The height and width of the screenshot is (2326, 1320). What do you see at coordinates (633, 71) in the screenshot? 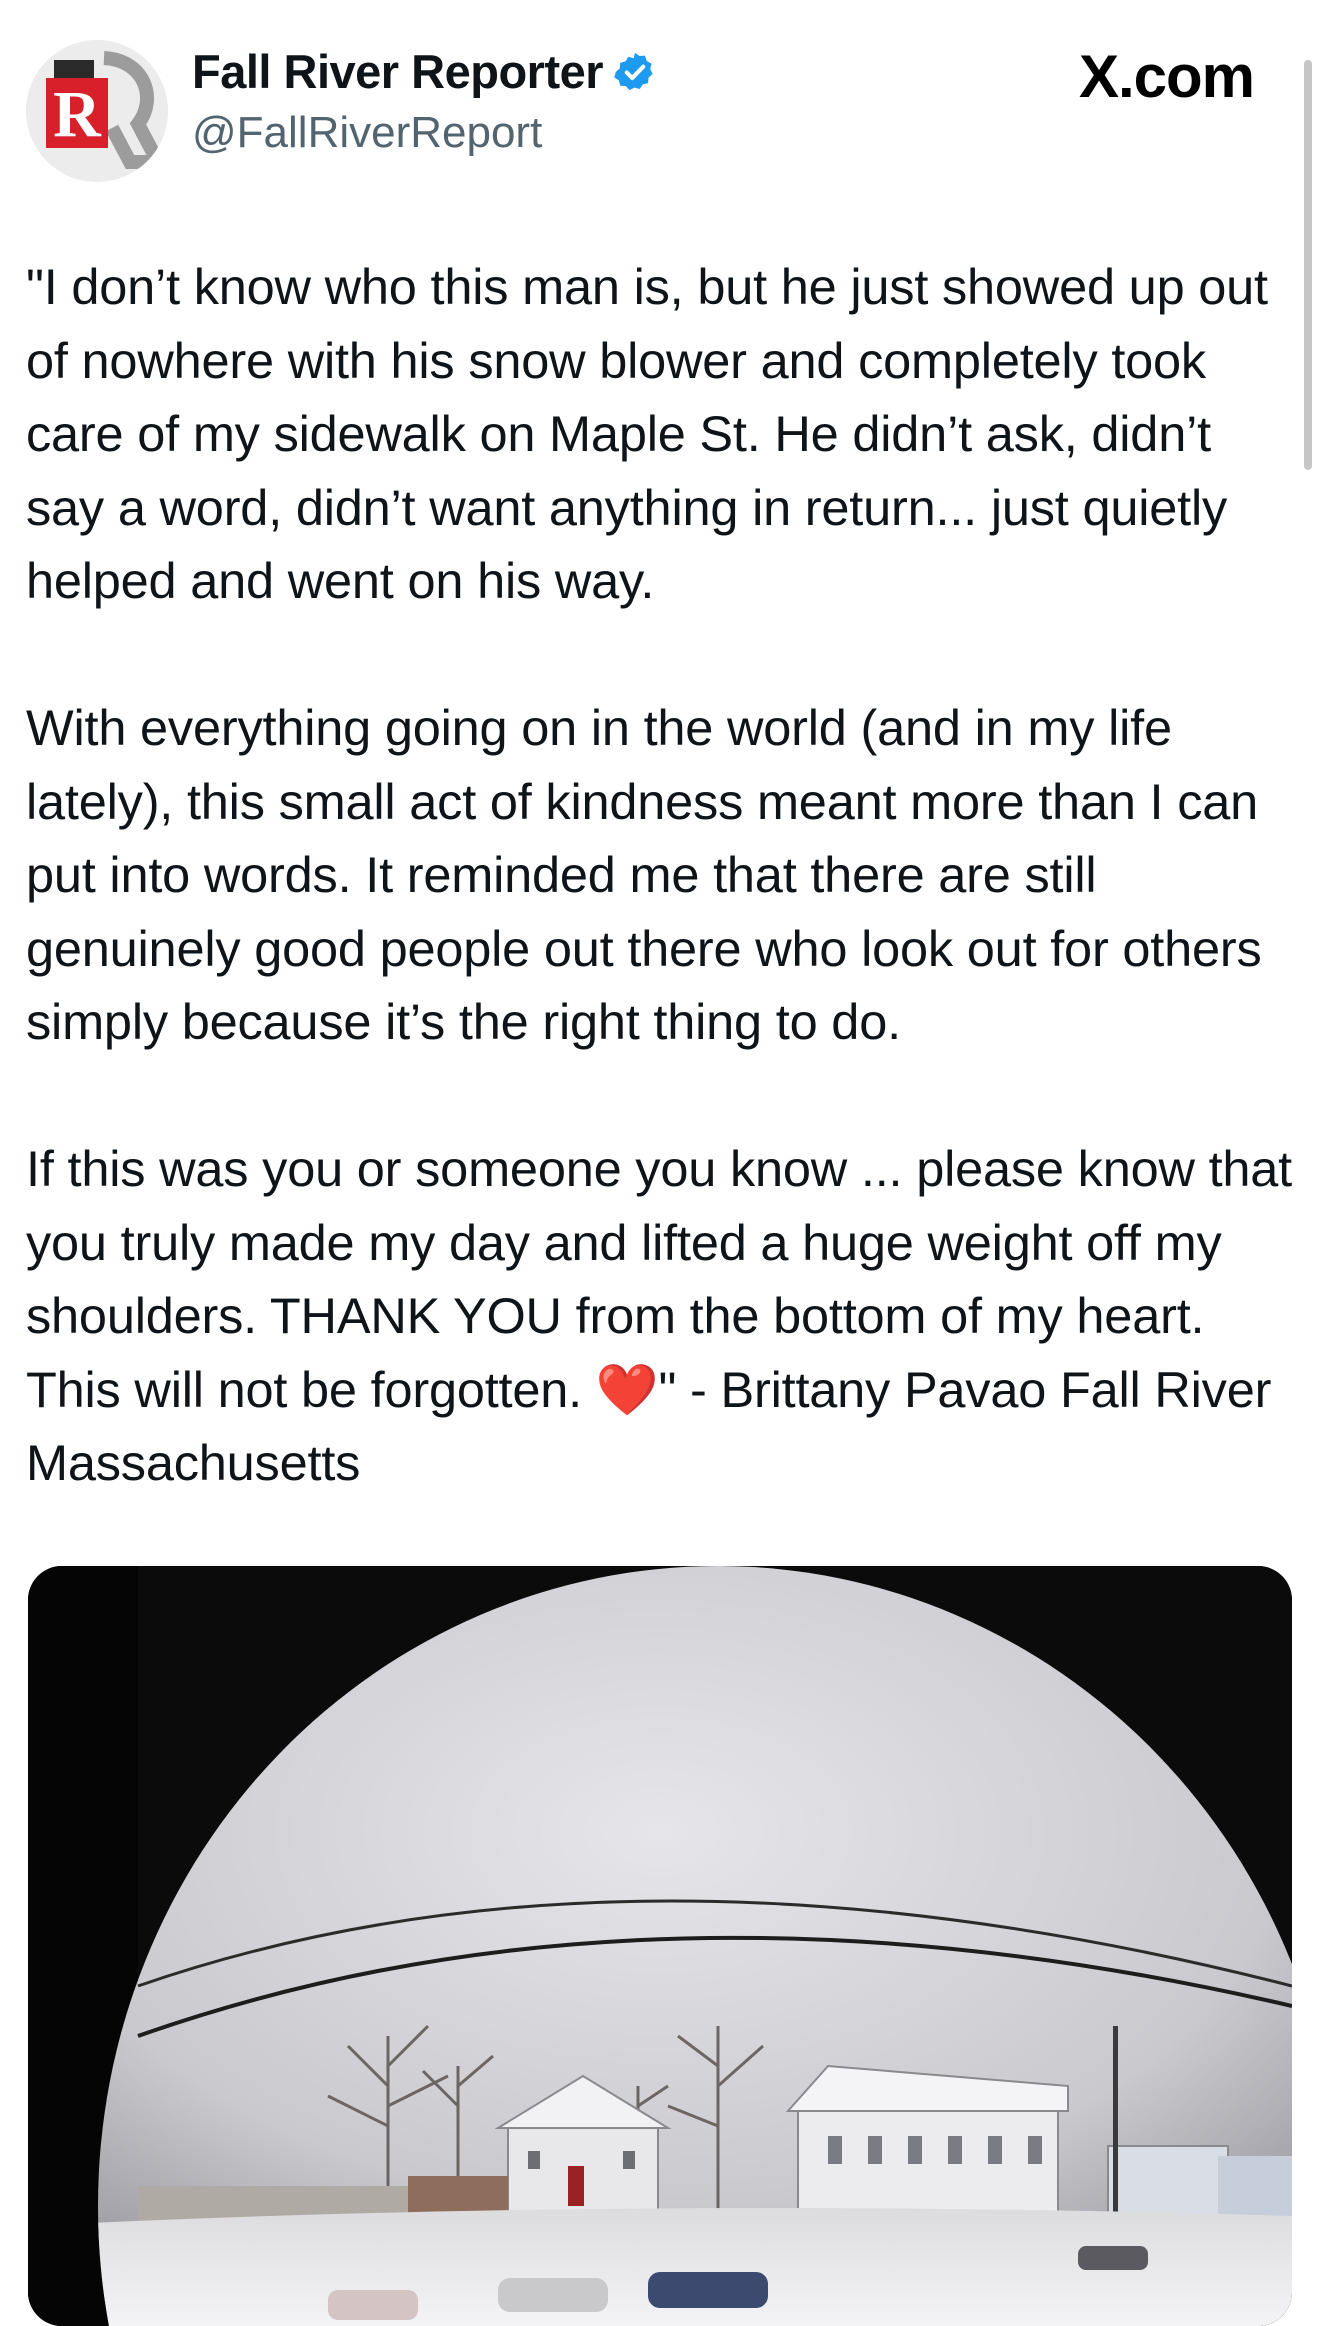
I see `verified-badge-icon` at bounding box center [633, 71].